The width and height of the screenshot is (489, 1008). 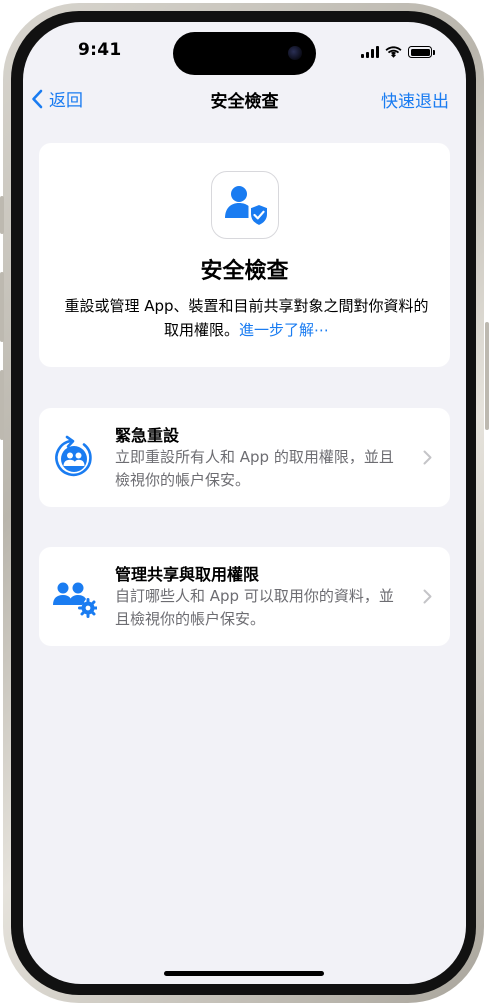 I want to click on wifi-icon, so click(x=393, y=52).